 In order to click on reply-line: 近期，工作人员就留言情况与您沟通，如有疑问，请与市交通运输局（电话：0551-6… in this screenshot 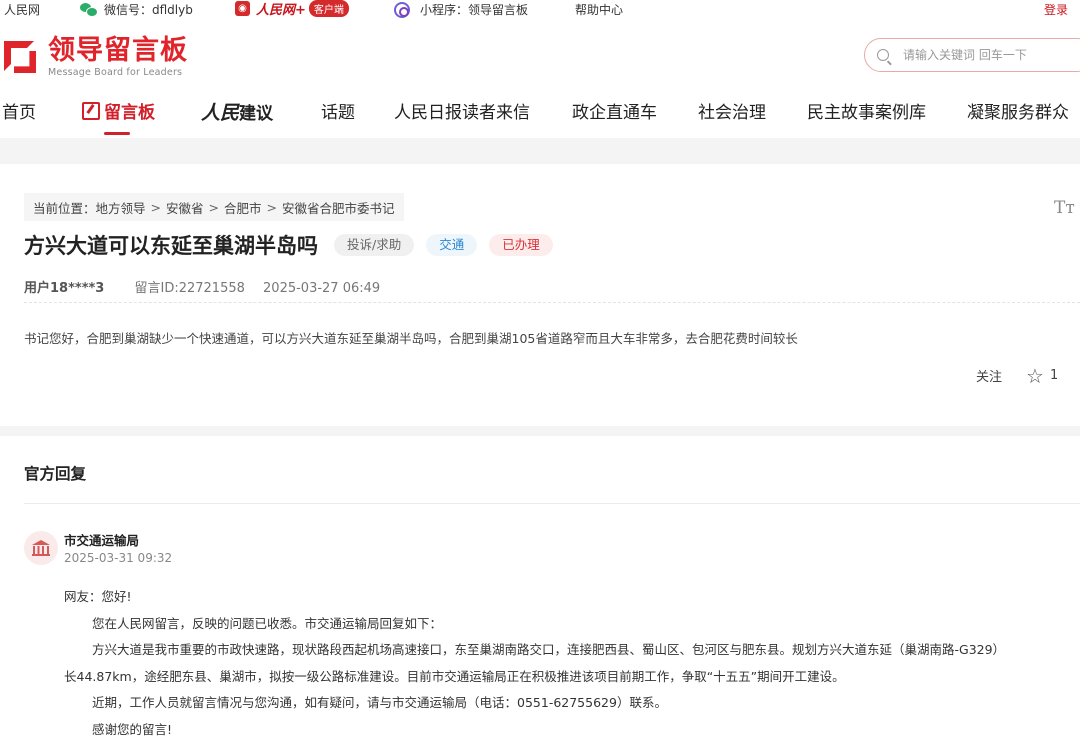, I will do `click(379, 702)`.